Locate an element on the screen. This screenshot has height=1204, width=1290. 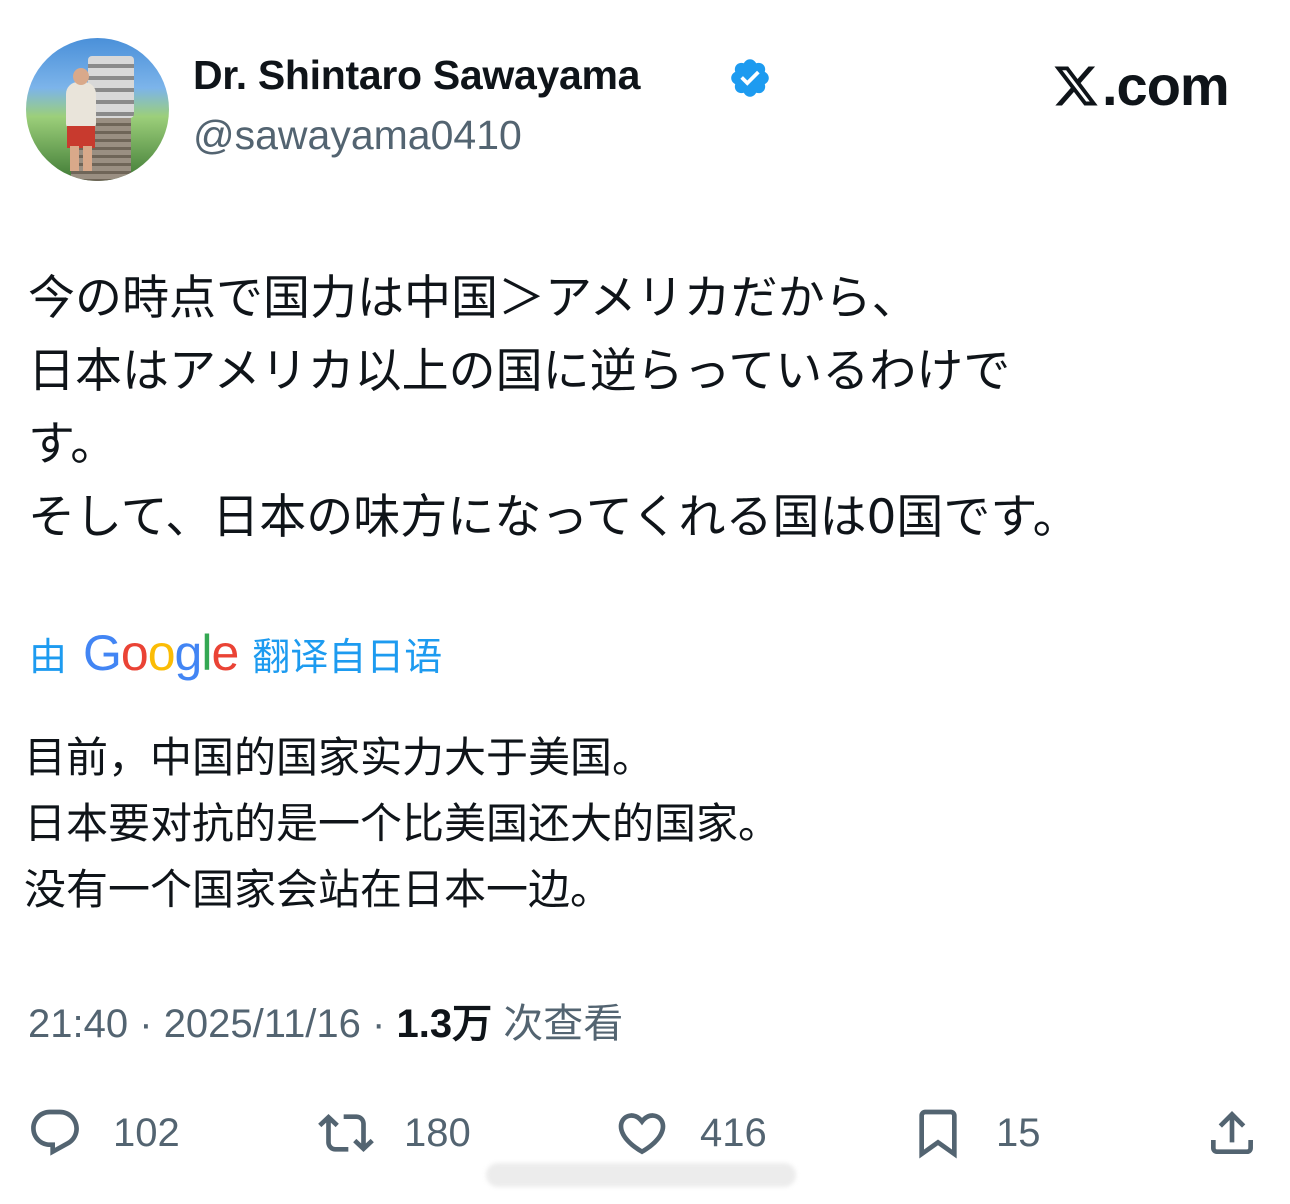
repost-button: 180 is located at coordinates (394, 1133).